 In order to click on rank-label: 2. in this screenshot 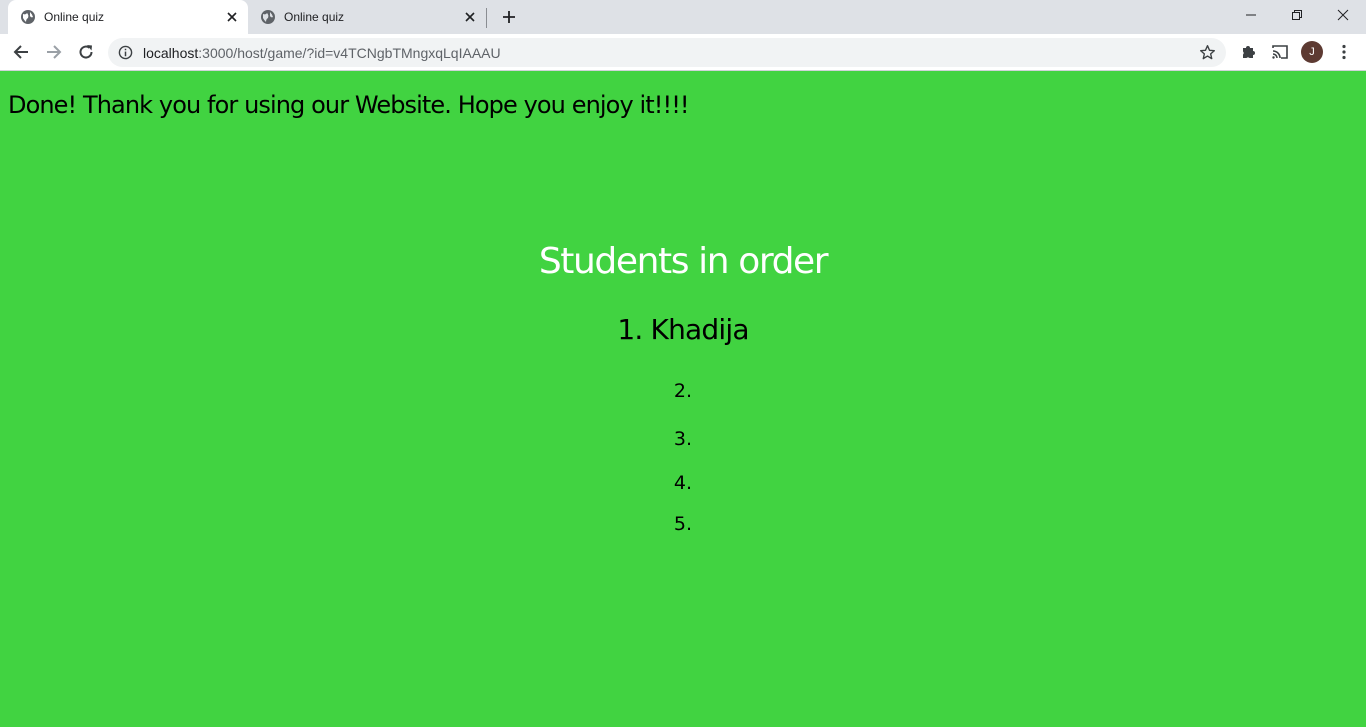, I will do `click(683, 391)`.